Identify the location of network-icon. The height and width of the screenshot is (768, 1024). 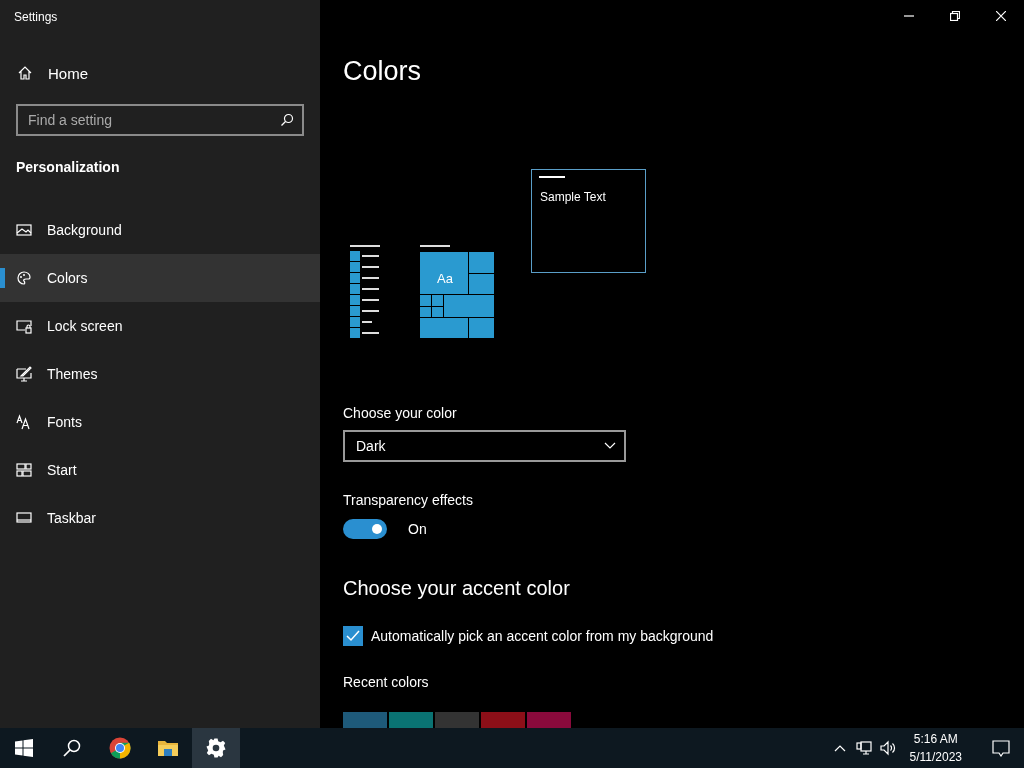
(863, 748).